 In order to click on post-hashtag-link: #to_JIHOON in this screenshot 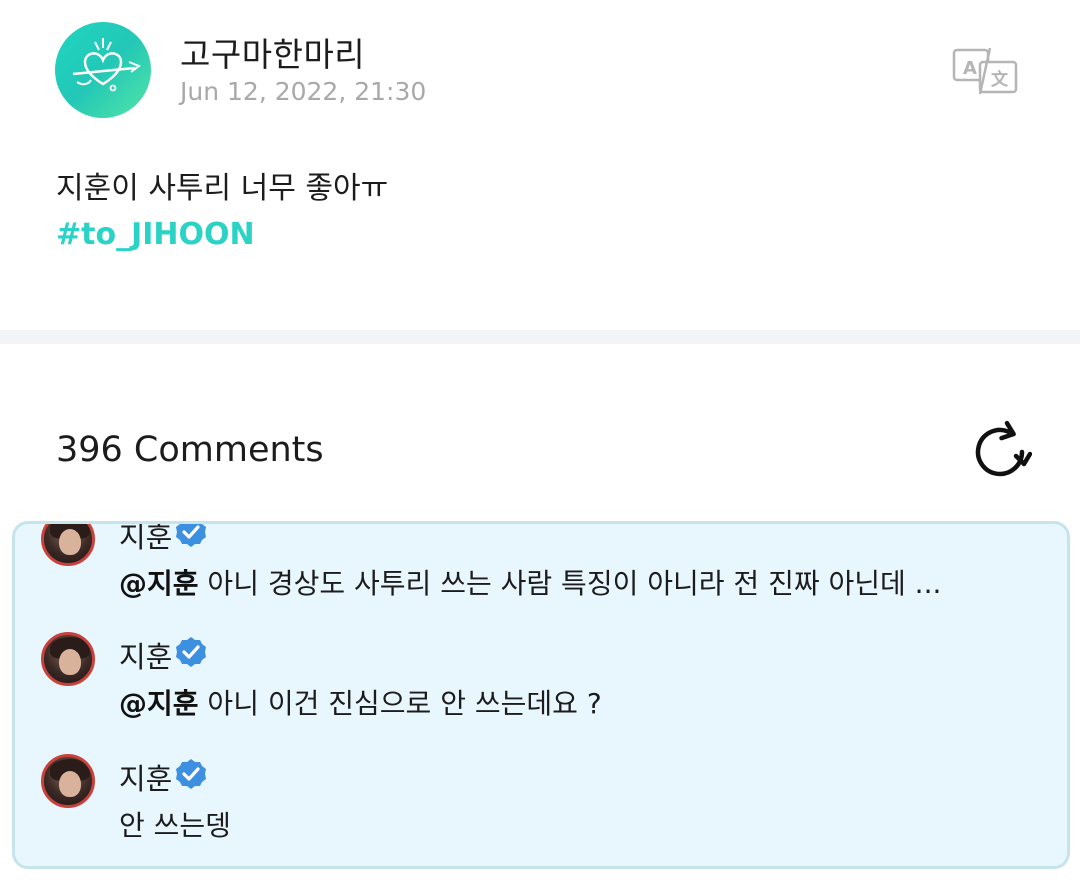, I will do `click(155, 234)`.